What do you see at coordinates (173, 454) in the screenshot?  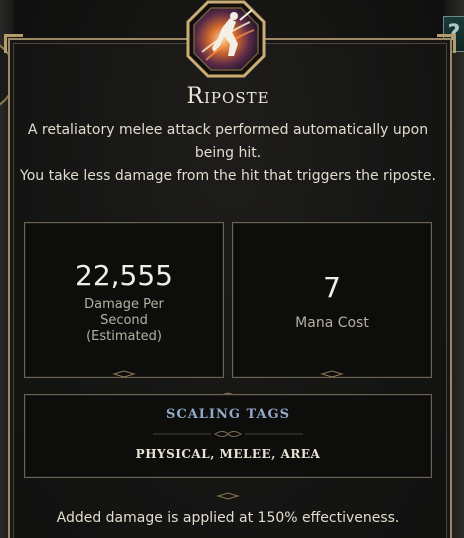 I see `scaling-tag: PHYSICAL` at bounding box center [173, 454].